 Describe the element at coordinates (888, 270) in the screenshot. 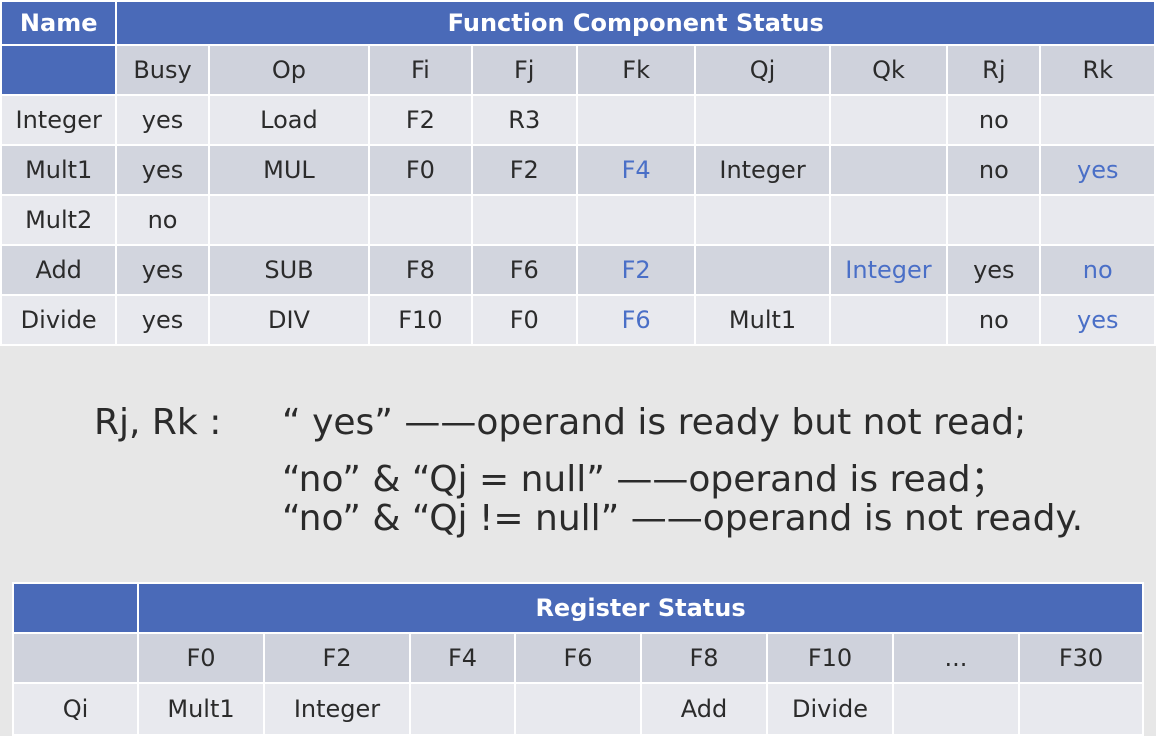

I see `cell-qk: Integer` at that location.